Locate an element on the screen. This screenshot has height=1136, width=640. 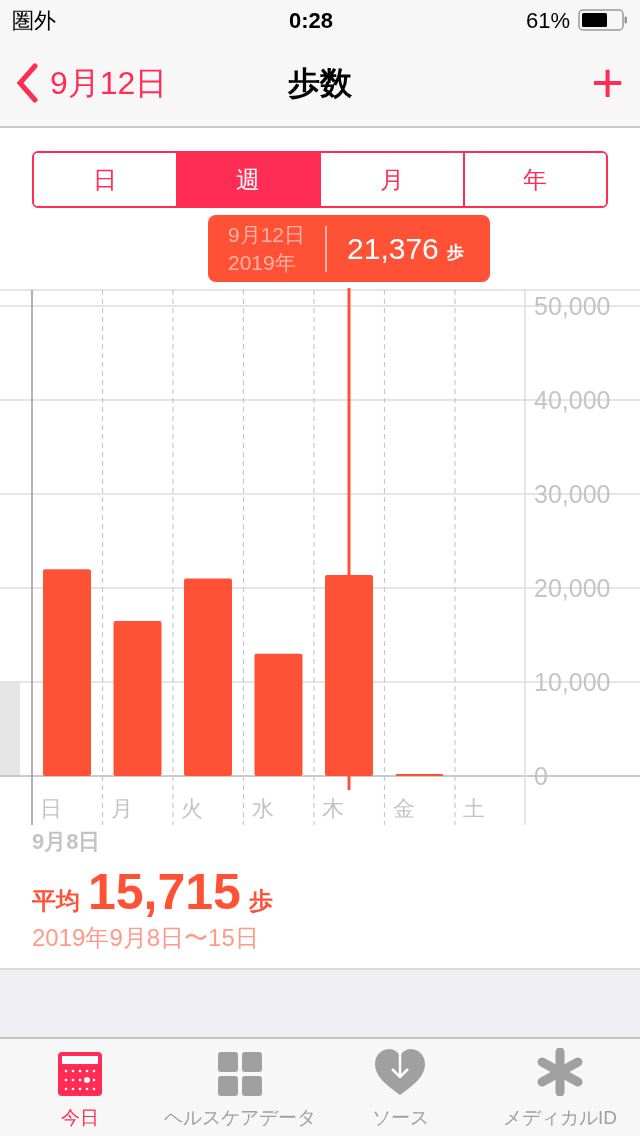
tab-bar-item: 今日 is located at coordinates (80, 1087).